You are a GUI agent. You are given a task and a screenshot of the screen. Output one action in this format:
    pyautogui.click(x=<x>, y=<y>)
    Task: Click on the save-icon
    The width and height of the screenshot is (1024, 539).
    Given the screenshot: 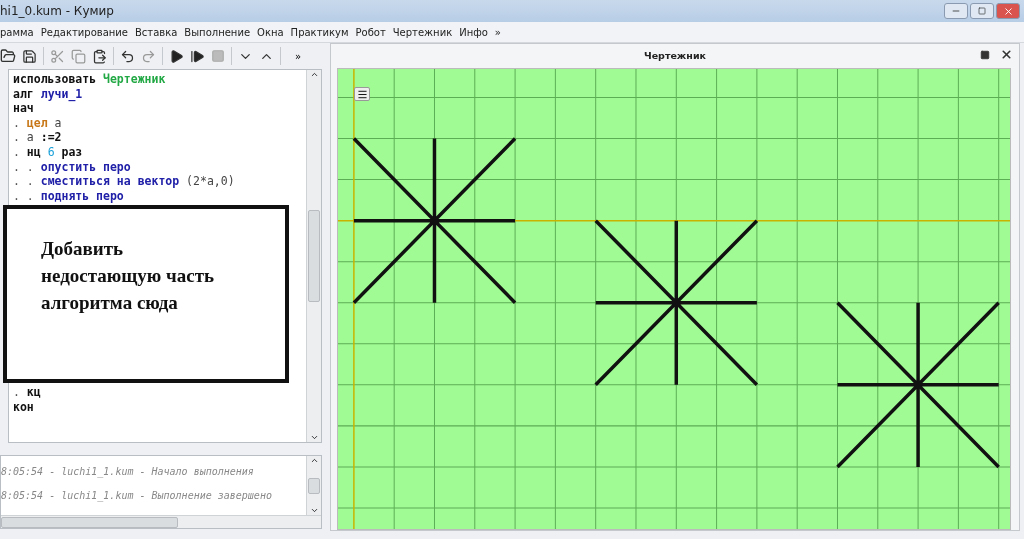 What is the action you would take?
    pyautogui.click(x=29, y=56)
    